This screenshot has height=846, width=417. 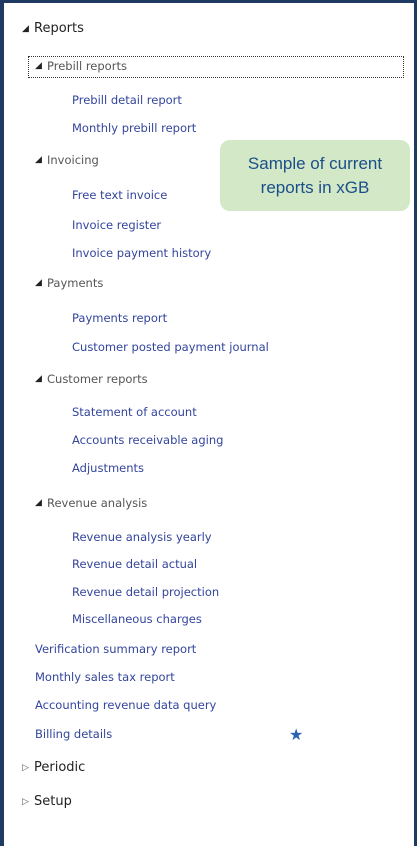 What do you see at coordinates (75, 283) in the screenshot?
I see `tree-label-payments: Payments` at bounding box center [75, 283].